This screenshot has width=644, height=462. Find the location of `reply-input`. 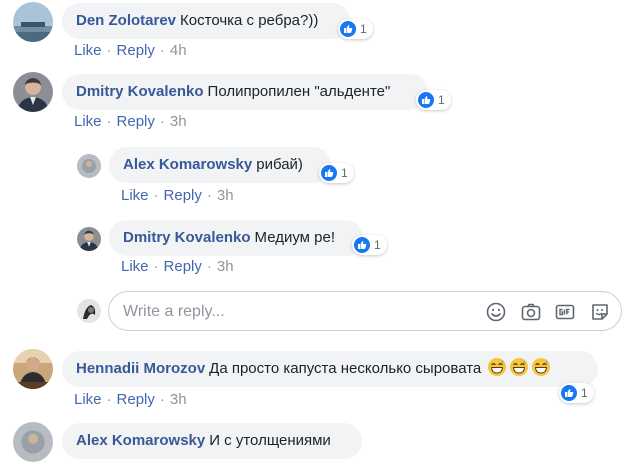

reply-input is located at coordinates (288, 312).